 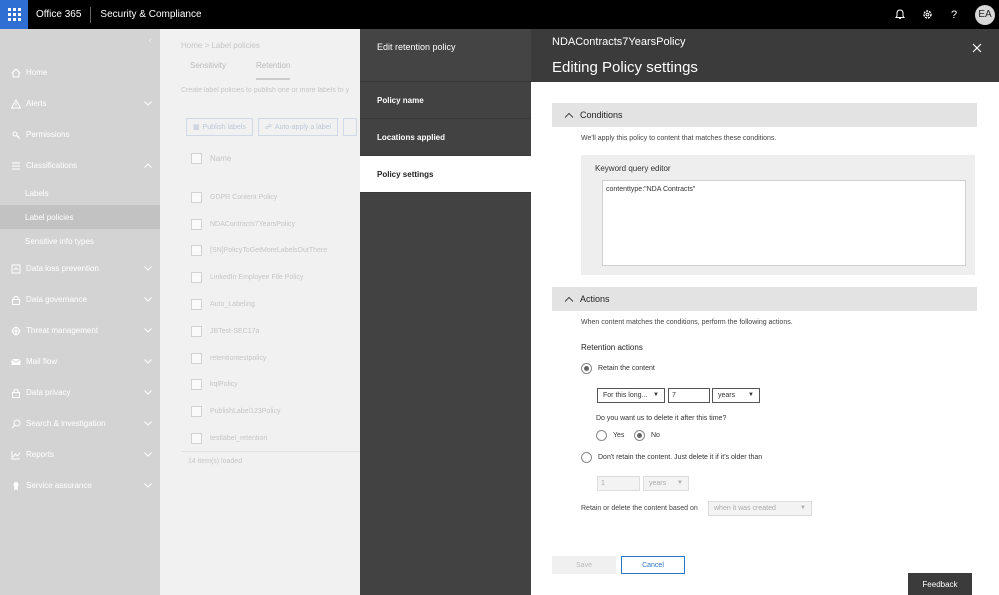 What do you see at coordinates (764, 115) in the screenshot?
I see `conditions-section-header: Conditions` at bounding box center [764, 115].